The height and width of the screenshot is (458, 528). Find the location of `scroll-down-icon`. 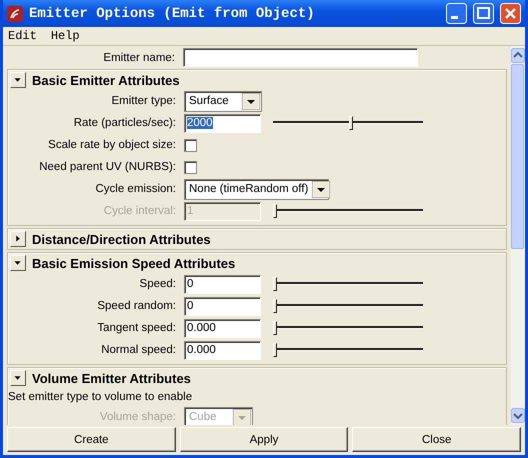

scroll-down-icon is located at coordinates (518, 415).